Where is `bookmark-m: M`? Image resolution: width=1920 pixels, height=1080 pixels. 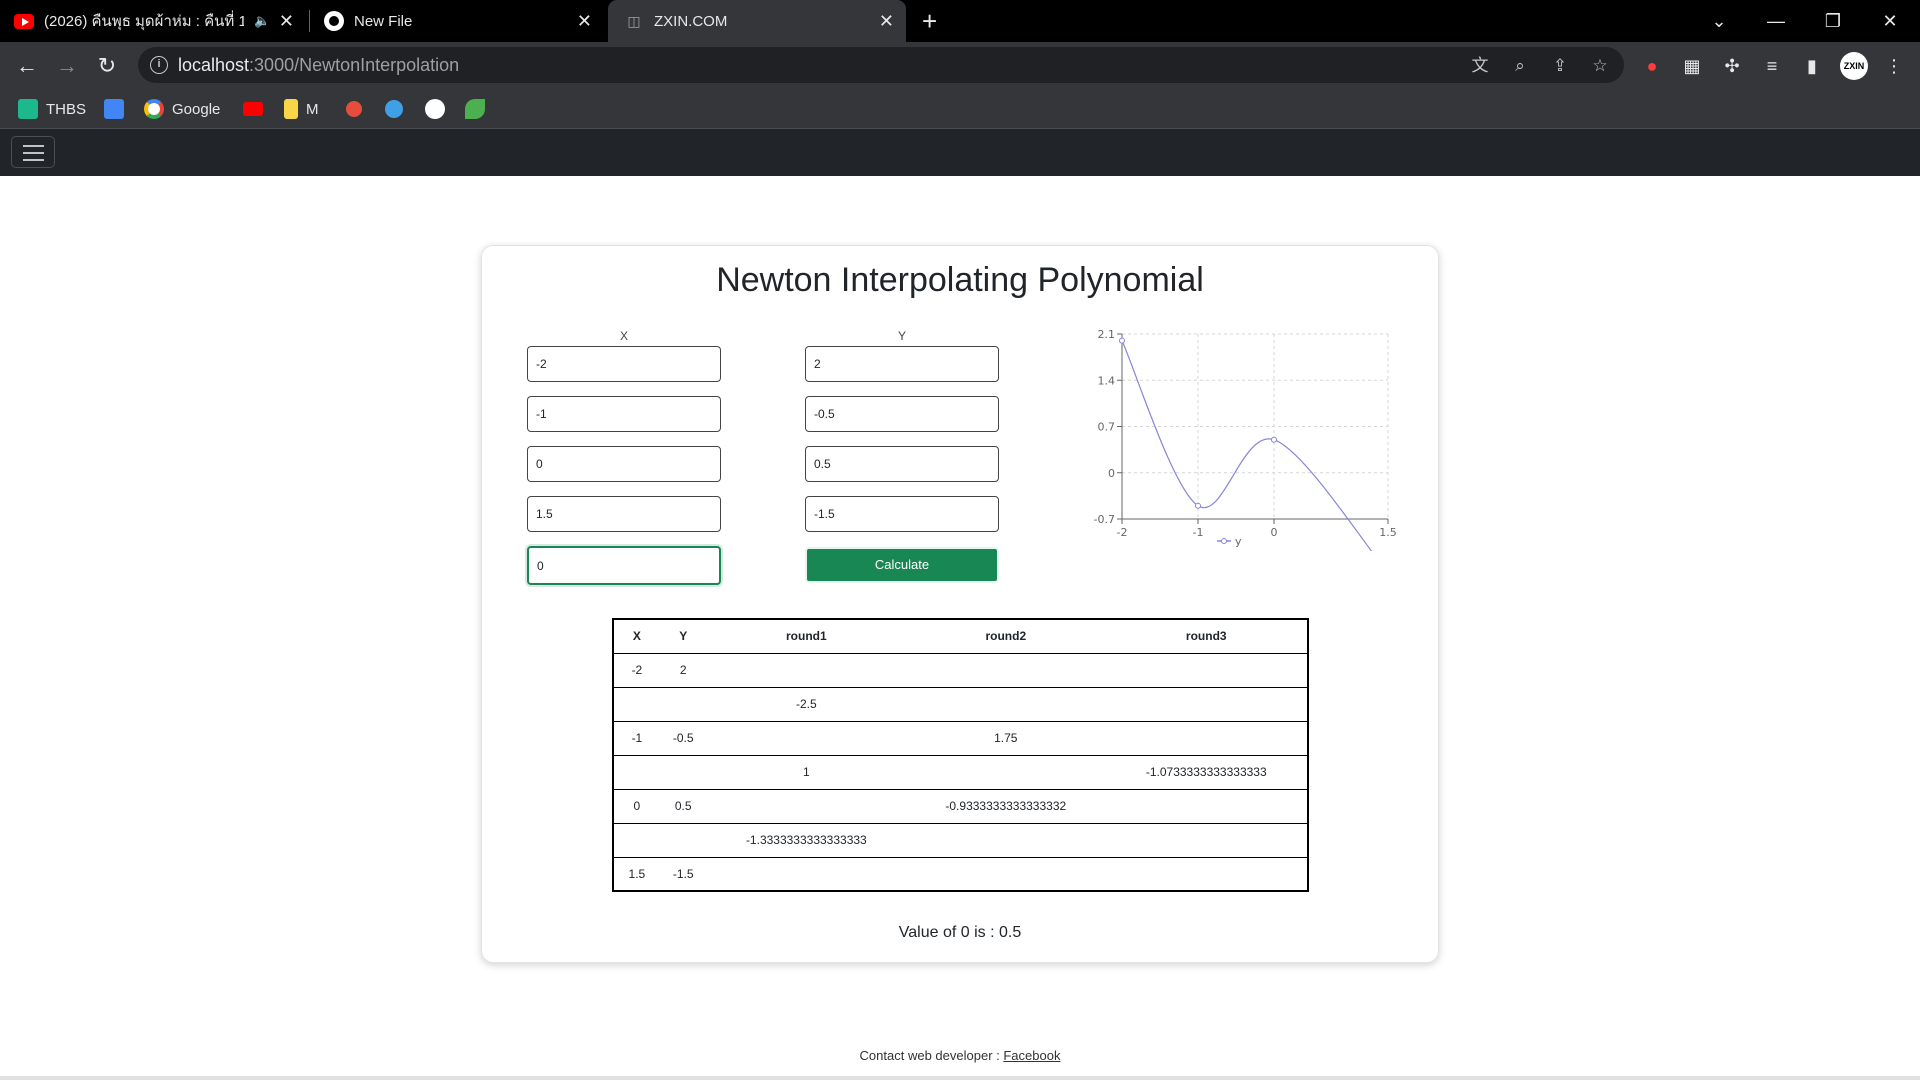 bookmark-m: M is located at coordinates (301, 109).